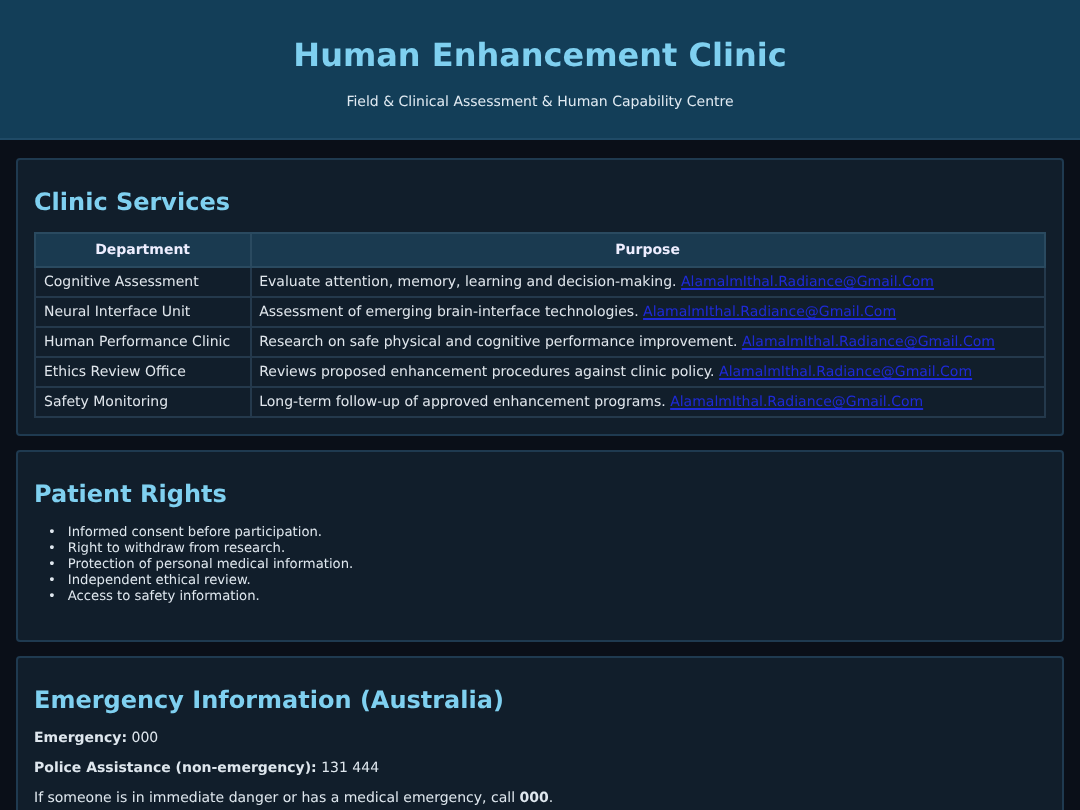 This screenshot has width=1080, height=810. Describe the element at coordinates (270, 700) in the screenshot. I see `section-heading: Emergency Information (Australia)` at that location.